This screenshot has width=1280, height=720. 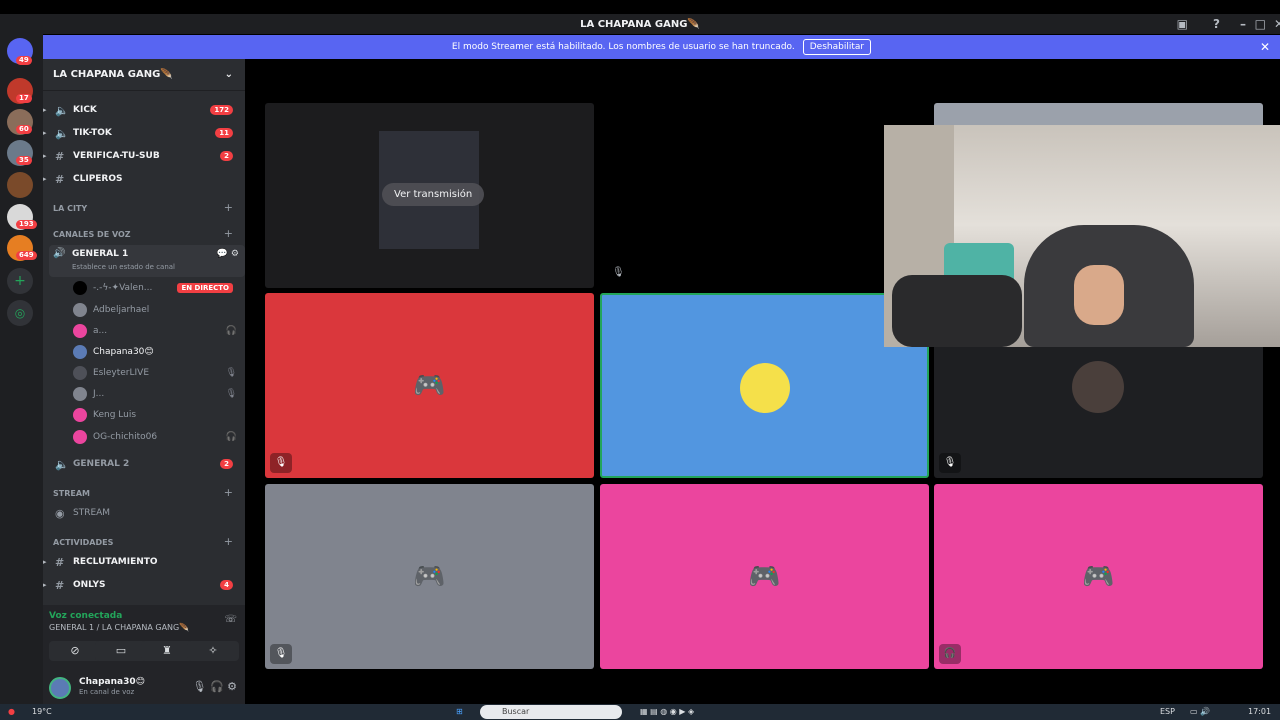 I want to click on close-window-icon: ✕, so click(x=1277, y=24).